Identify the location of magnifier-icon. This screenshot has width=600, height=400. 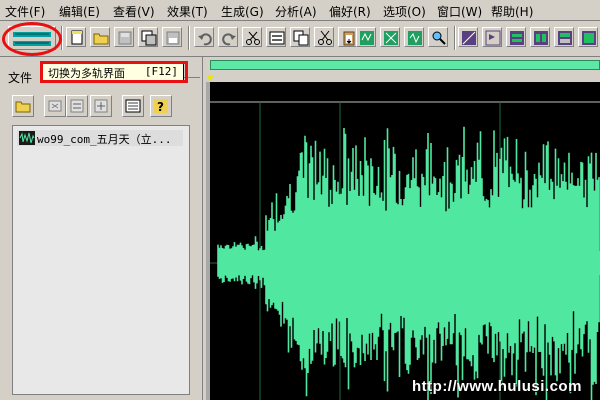
(439, 38).